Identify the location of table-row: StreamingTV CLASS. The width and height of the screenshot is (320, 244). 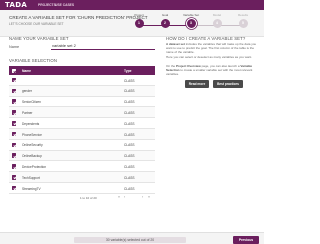
(82, 188).